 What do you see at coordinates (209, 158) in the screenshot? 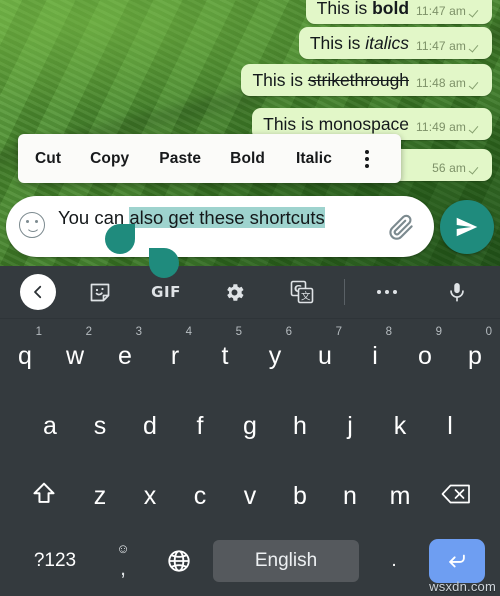
I see `text-selection-context-menu: Cut Copy Paste Bold Italic` at bounding box center [209, 158].